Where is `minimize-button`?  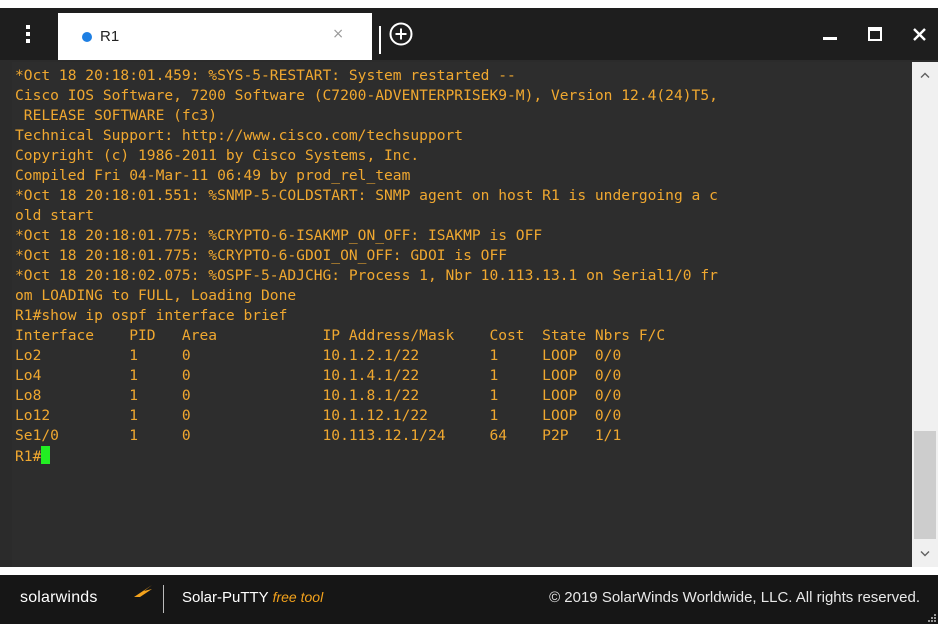 minimize-button is located at coordinates (830, 34).